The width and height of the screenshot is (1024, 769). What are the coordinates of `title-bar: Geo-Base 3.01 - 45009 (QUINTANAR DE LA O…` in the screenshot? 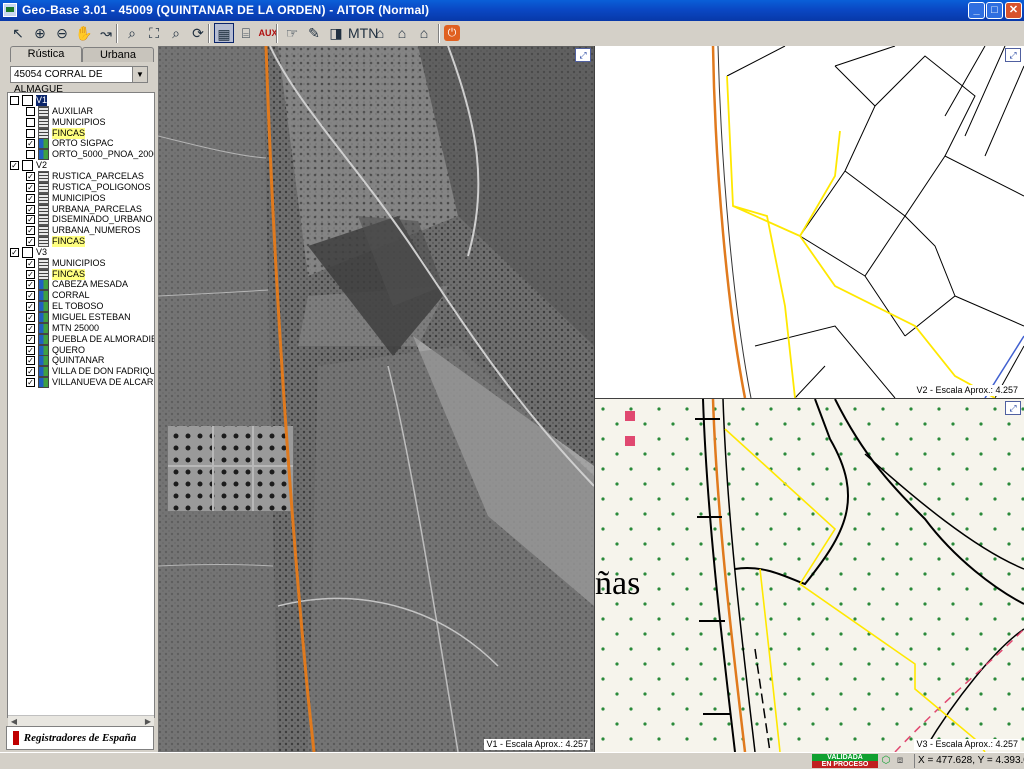 It's located at (512, 10).